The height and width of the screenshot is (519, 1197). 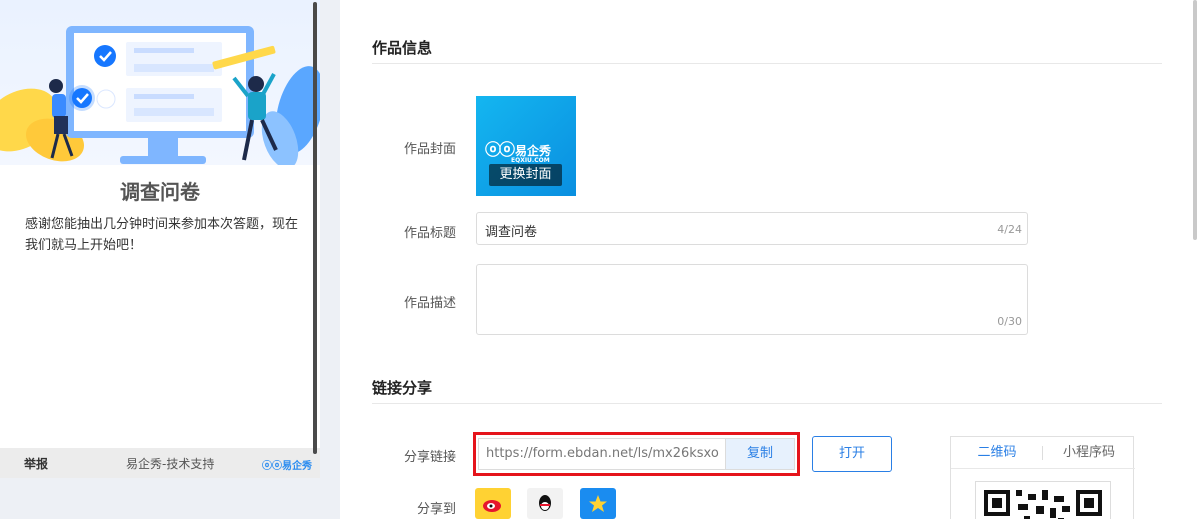 I want to click on preview-scrollbar, so click(x=315, y=228).